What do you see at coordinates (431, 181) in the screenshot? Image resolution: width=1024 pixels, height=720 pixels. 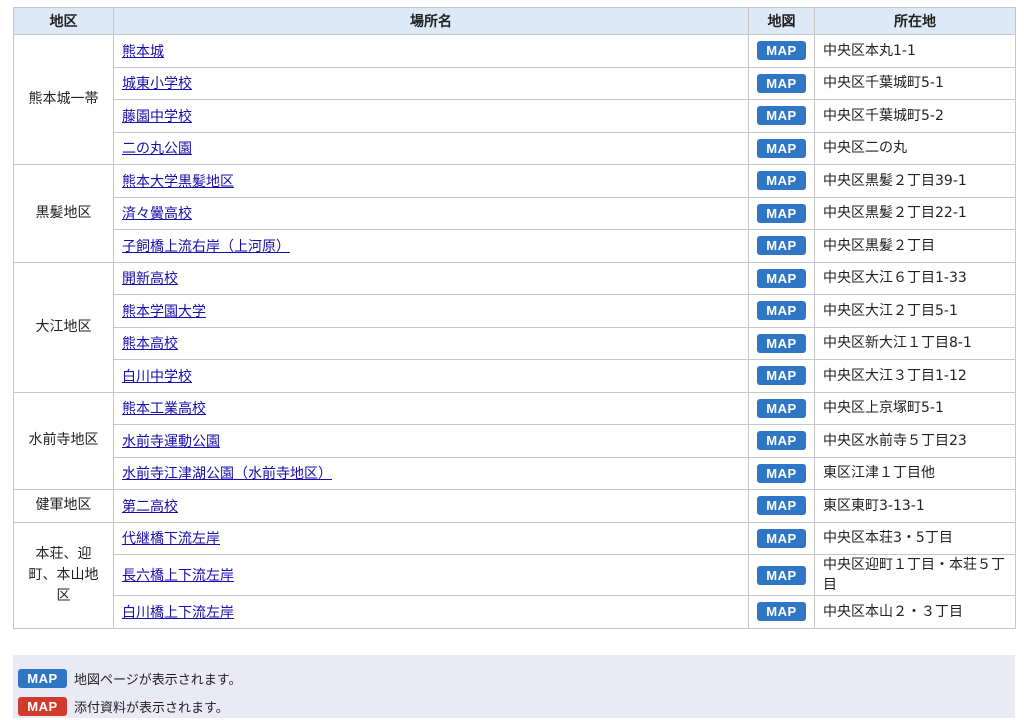 I see `place-cell: 熊本大学黒髪地区` at bounding box center [431, 181].